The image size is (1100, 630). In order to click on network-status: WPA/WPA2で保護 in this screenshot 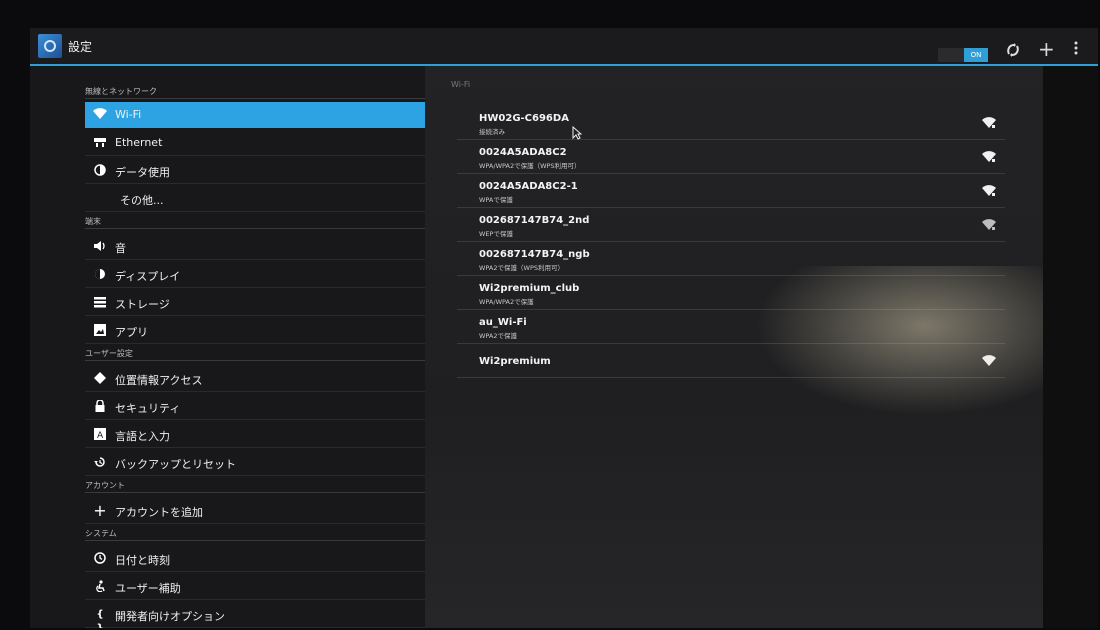, I will do `click(506, 302)`.